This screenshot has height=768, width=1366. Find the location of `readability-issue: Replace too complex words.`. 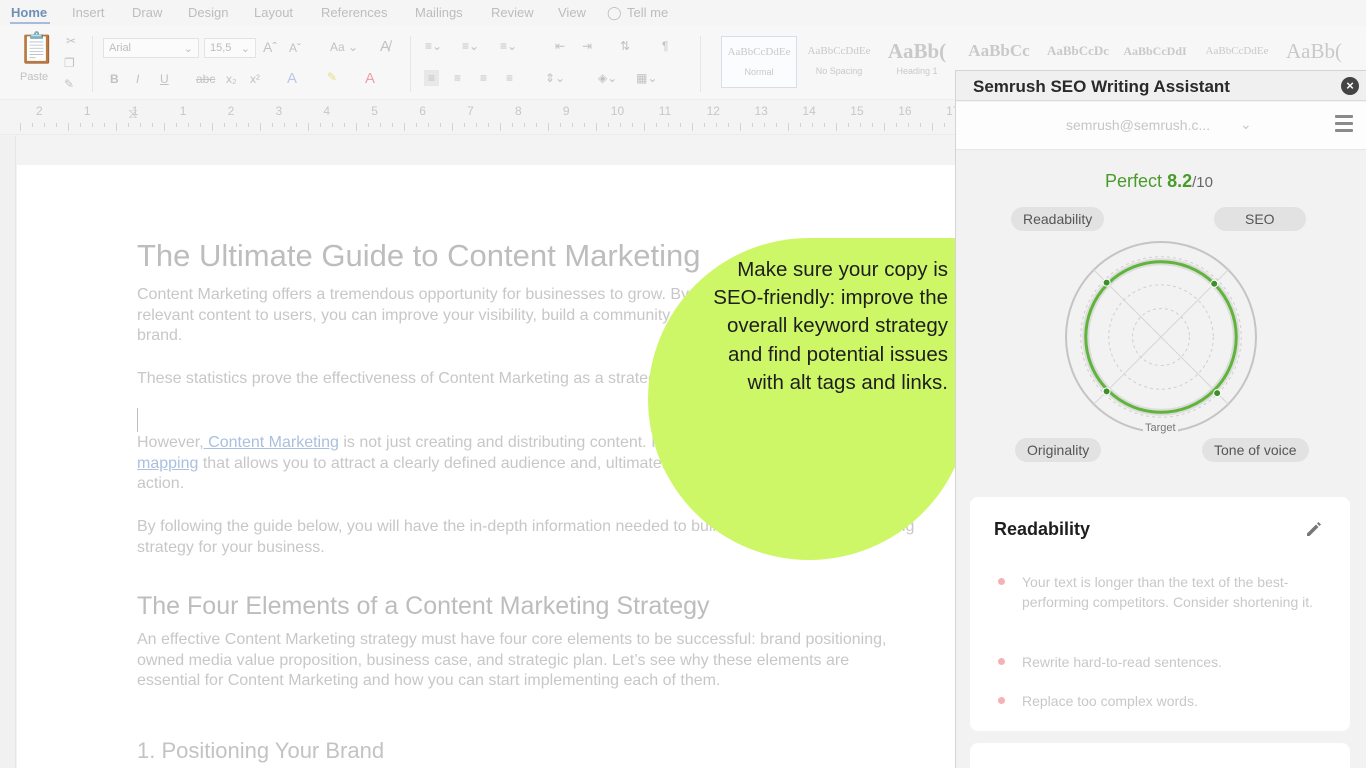

readability-issue: Replace too complex words. is located at coordinates (1158, 702).